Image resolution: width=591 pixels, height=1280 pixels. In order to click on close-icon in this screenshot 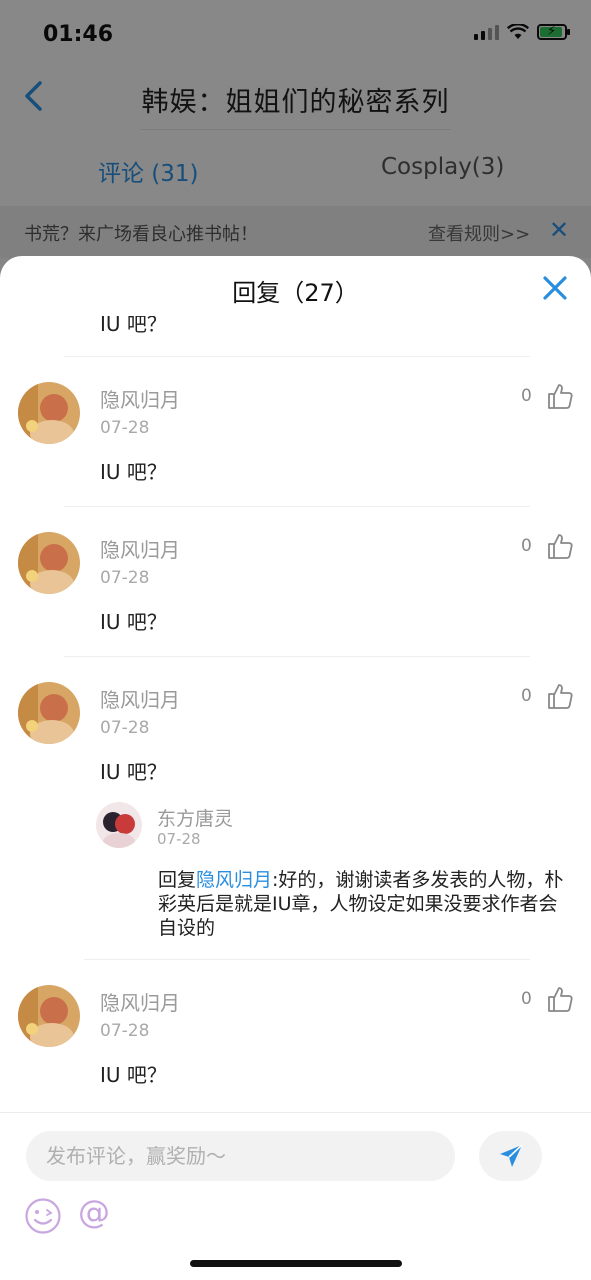, I will do `click(555, 288)`.